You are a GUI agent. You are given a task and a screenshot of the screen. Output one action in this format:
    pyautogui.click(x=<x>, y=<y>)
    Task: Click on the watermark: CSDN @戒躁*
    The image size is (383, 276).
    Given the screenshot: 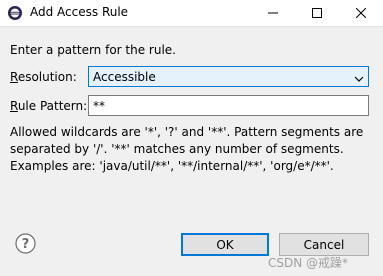 What is the action you would take?
    pyautogui.click(x=308, y=263)
    